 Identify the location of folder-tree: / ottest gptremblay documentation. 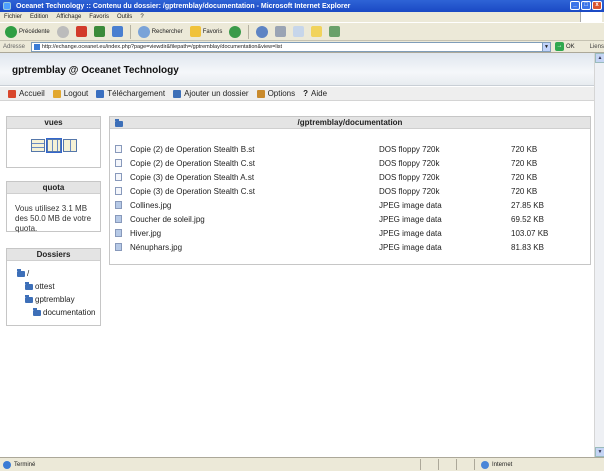
(53, 290).